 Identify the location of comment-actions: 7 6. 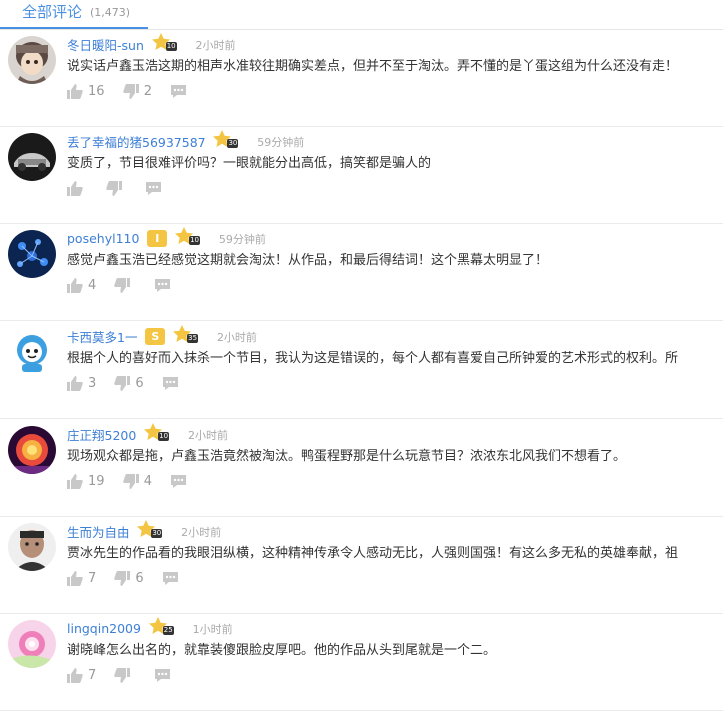
(130, 580).